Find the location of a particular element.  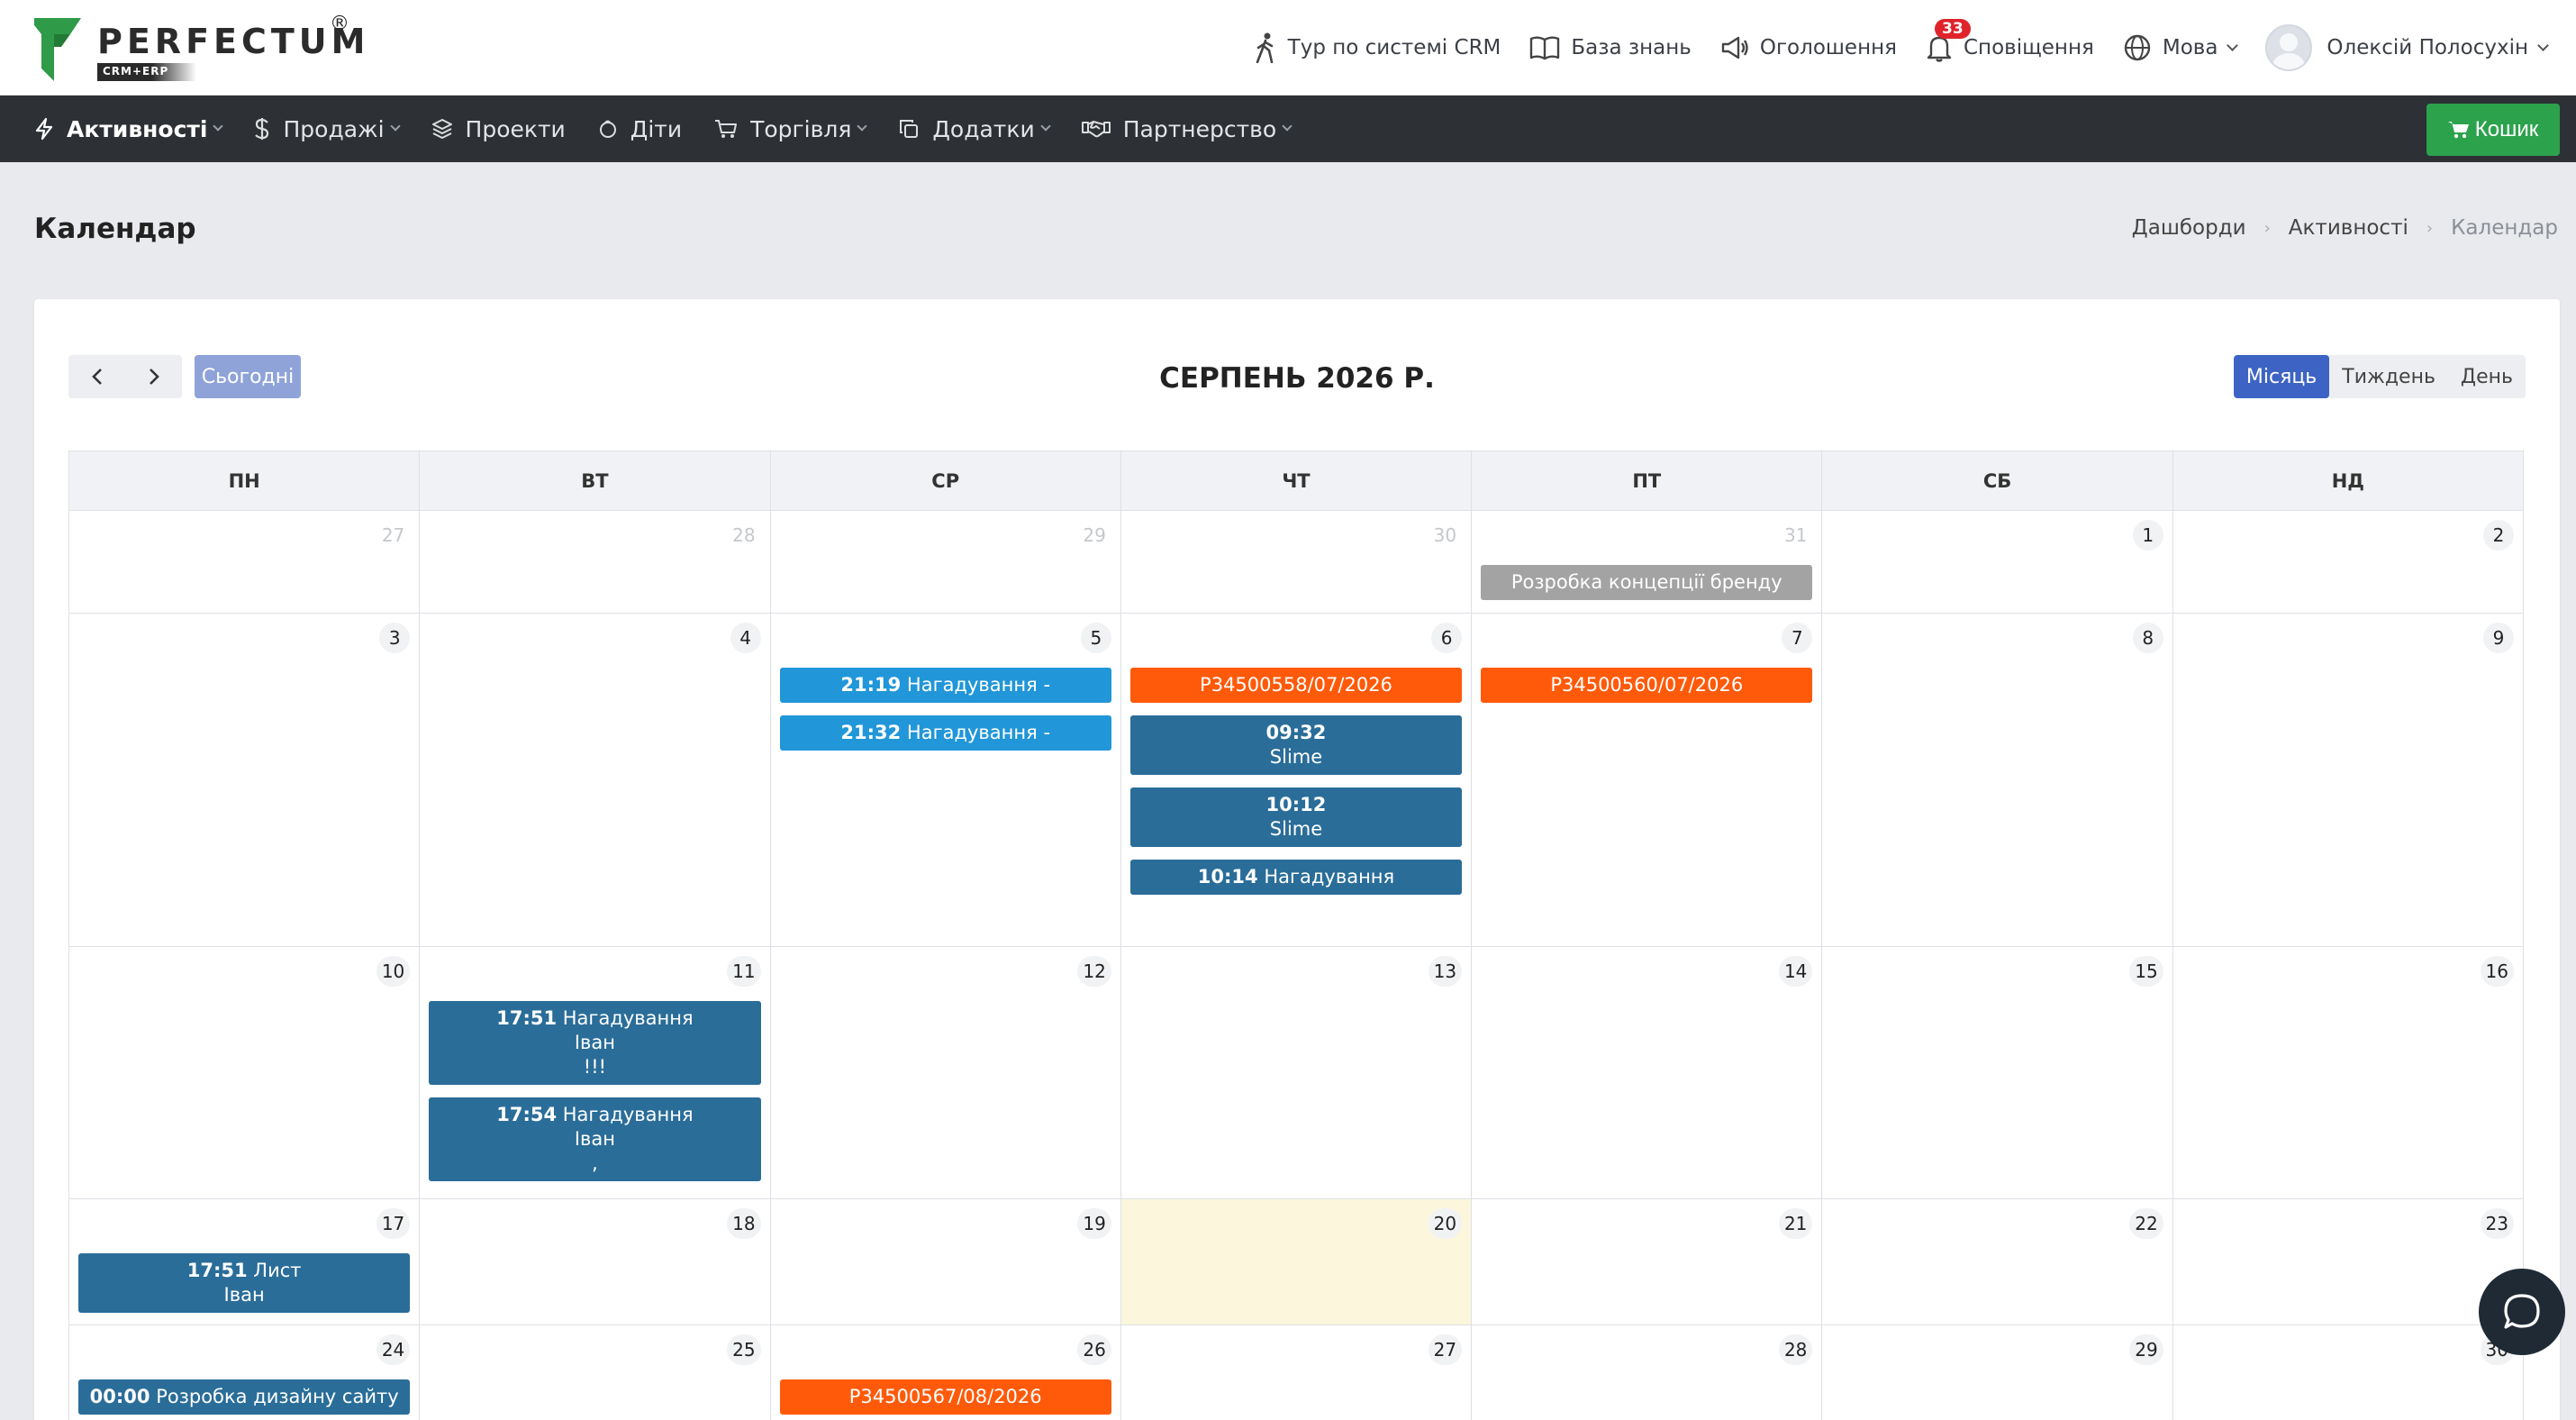

knowledge-base-link: База знань is located at coordinates (1610, 48).